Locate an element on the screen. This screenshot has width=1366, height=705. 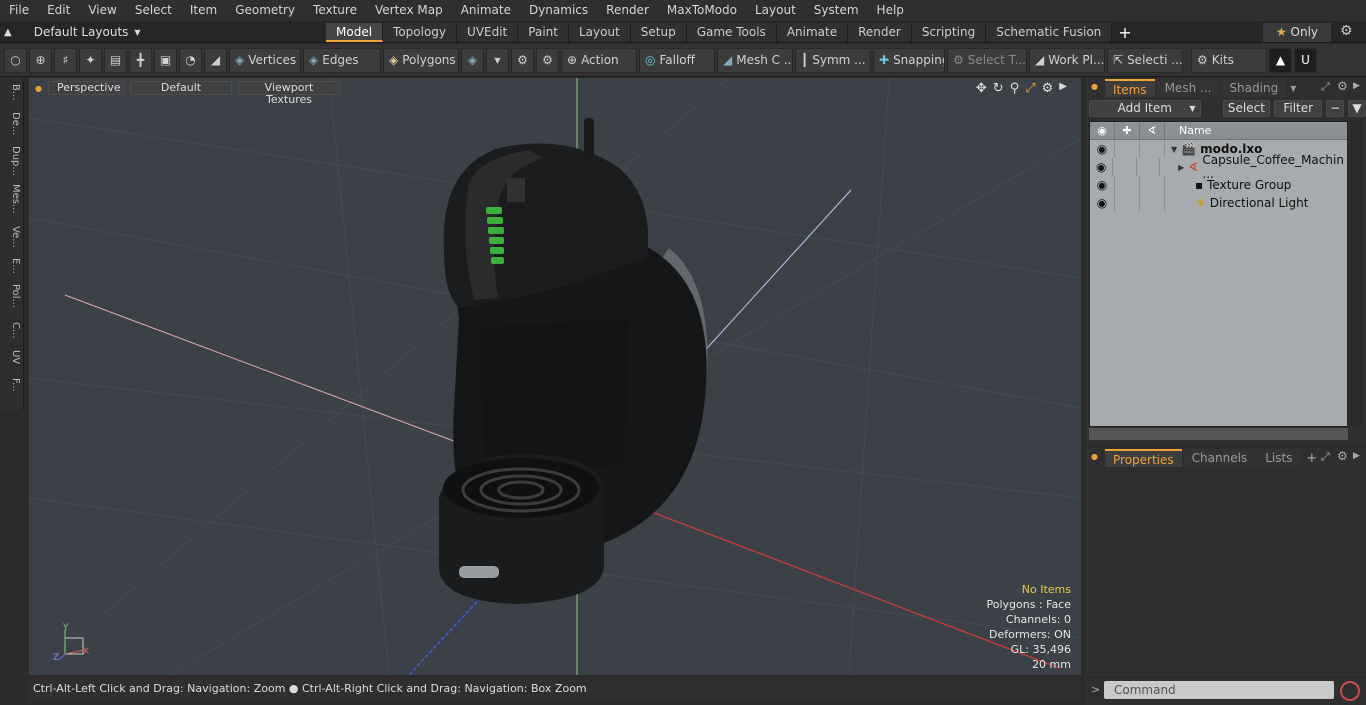
tab-channels: Channels is located at coordinates (1219, 458).